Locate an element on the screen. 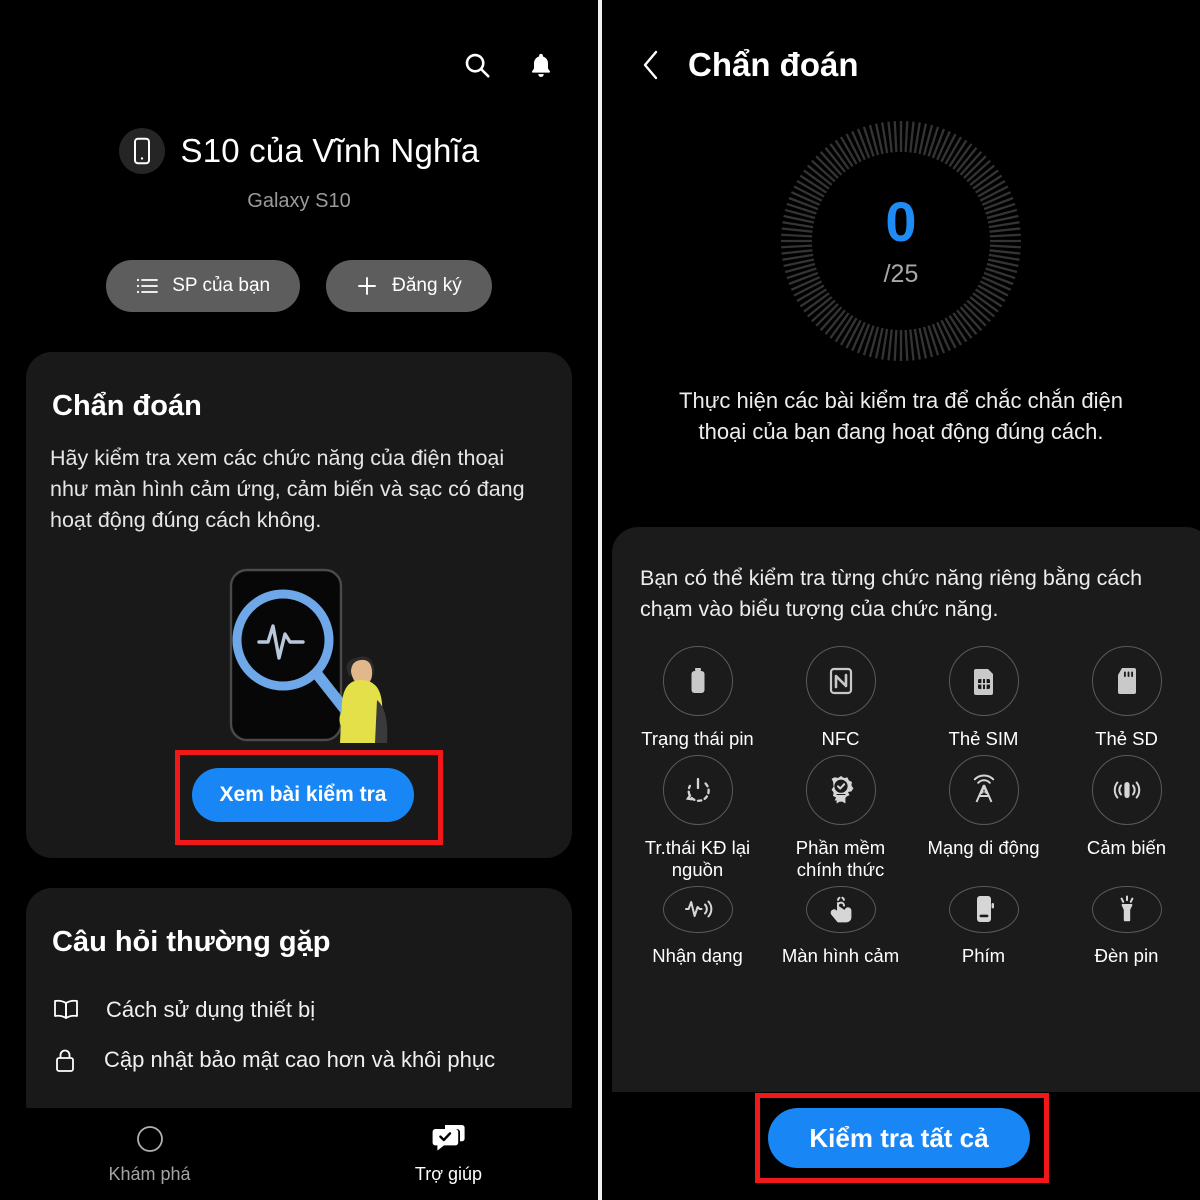 This screenshot has height=1200, width=1200. quick-action-pills: SP của bạn Đăng ký is located at coordinates (299, 286).